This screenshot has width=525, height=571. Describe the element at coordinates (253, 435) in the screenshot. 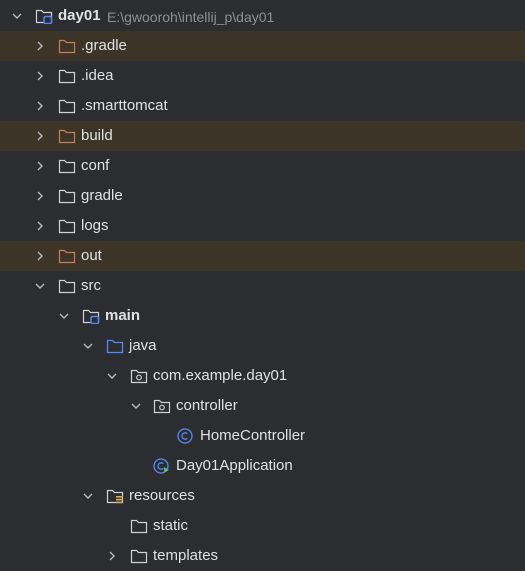

I see `tree-label: HomeController` at that location.